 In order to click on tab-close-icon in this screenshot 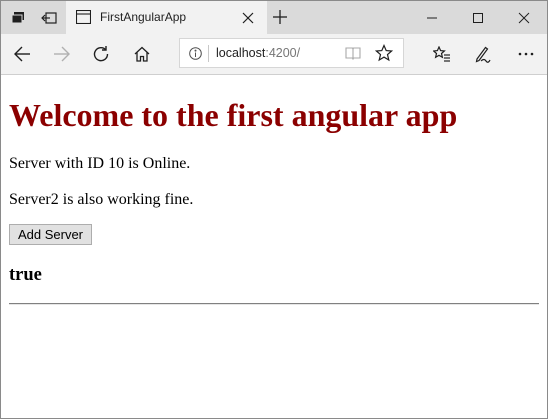, I will do `click(248, 20)`.